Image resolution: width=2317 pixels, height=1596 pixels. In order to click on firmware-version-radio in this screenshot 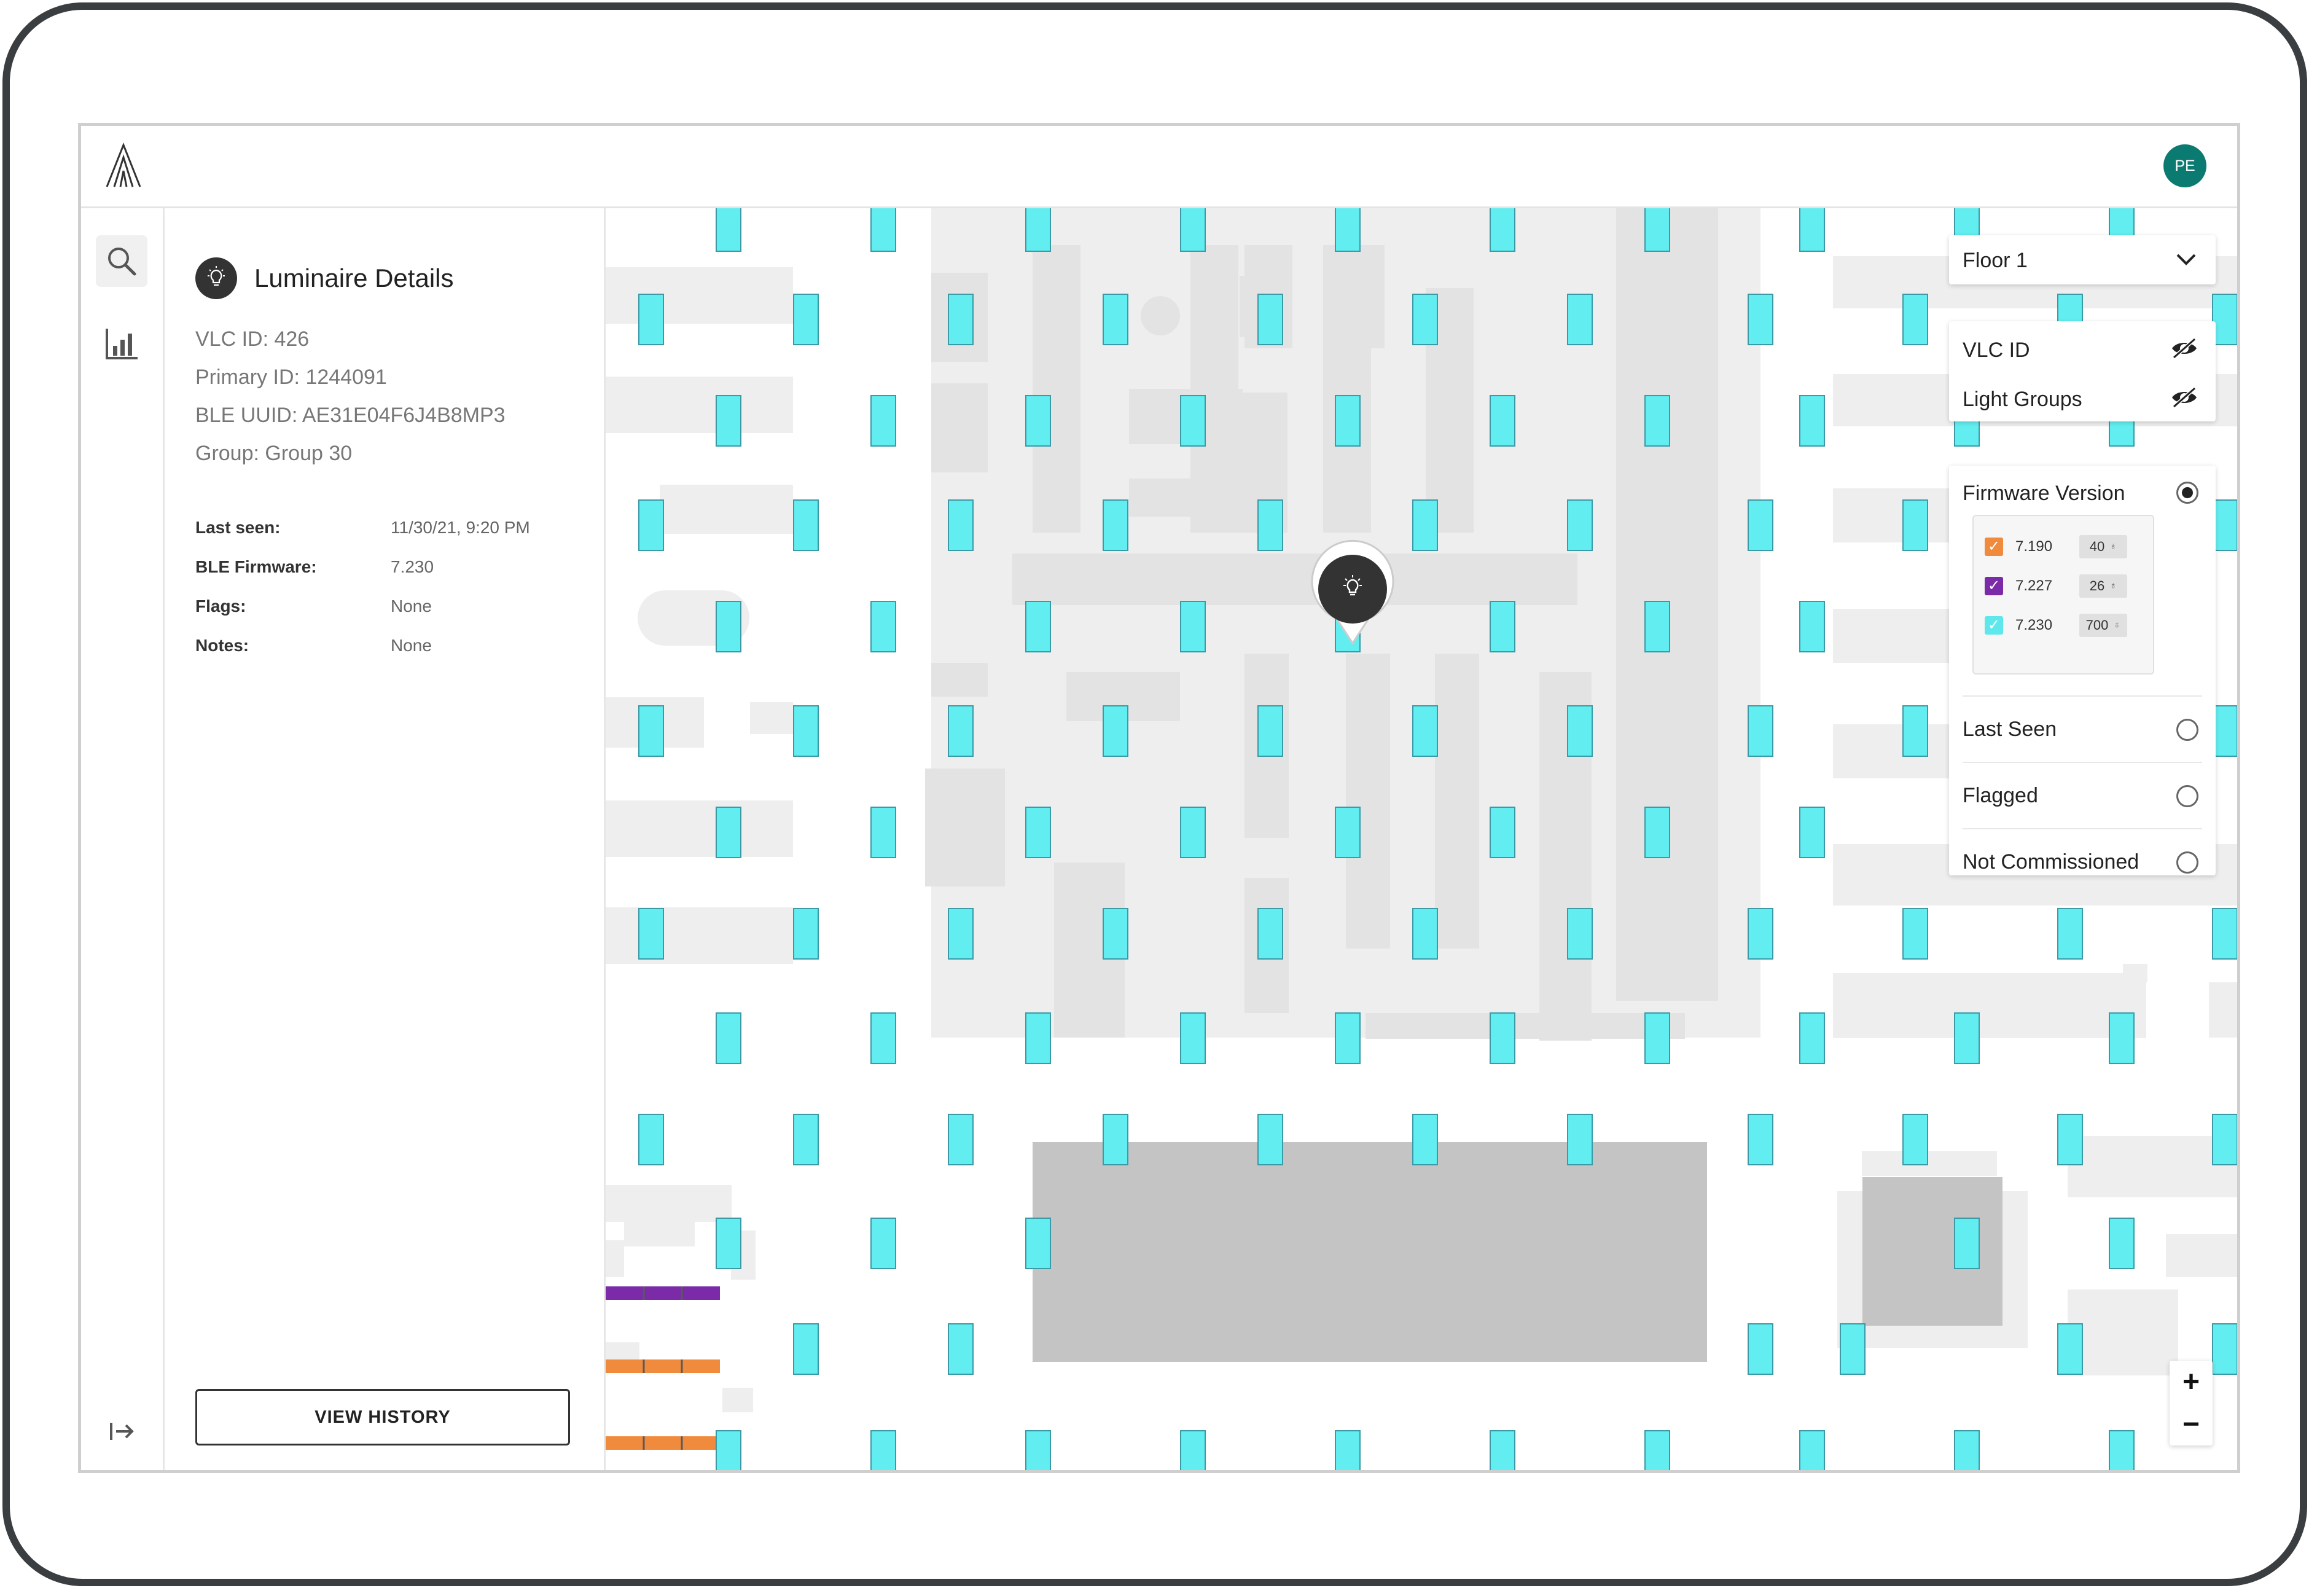, I will do `click(2187, 493)`.